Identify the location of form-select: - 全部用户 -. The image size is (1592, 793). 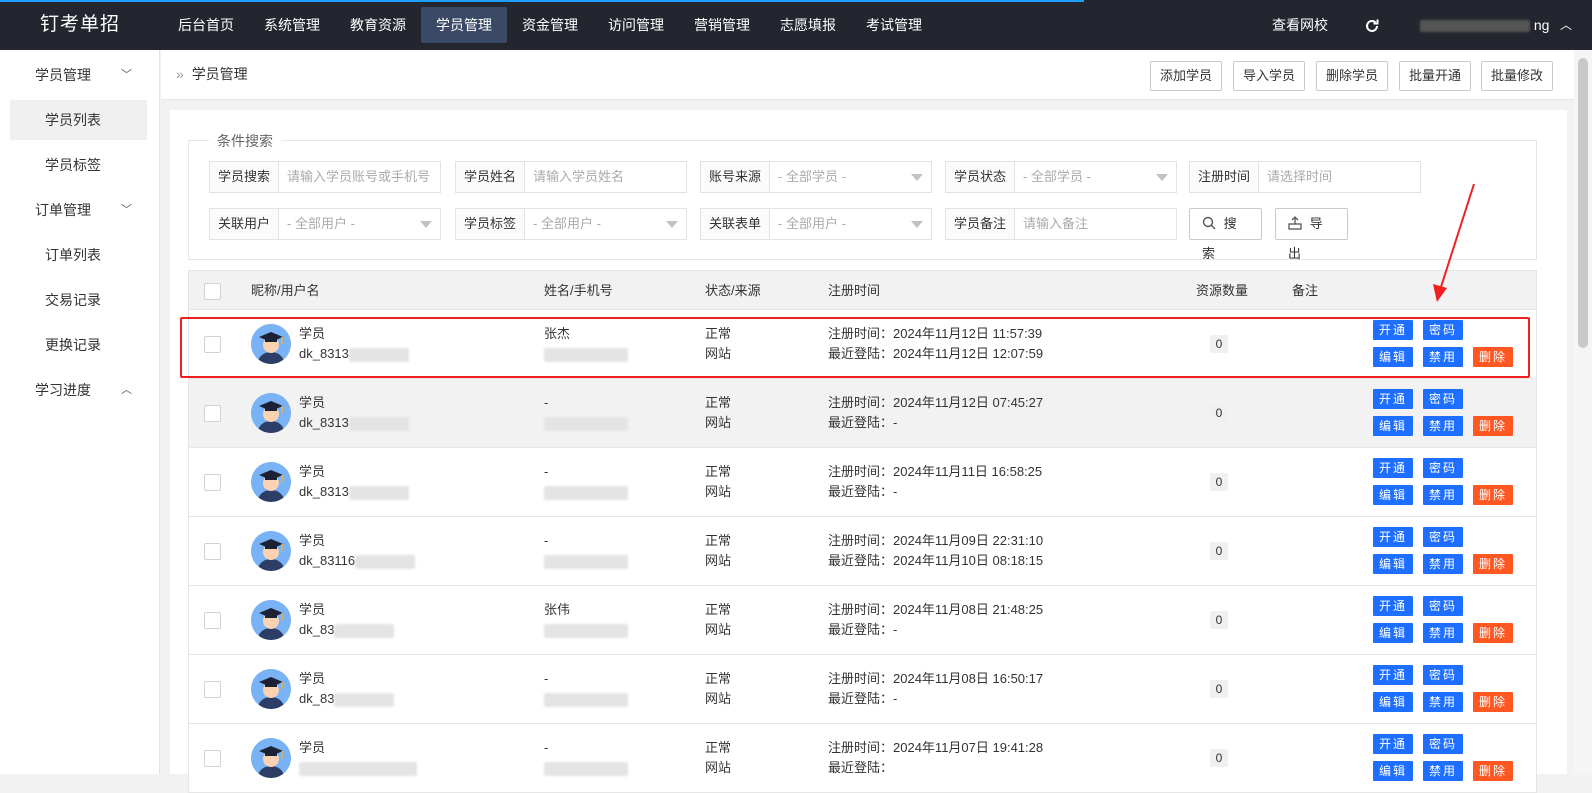
(850, 224).